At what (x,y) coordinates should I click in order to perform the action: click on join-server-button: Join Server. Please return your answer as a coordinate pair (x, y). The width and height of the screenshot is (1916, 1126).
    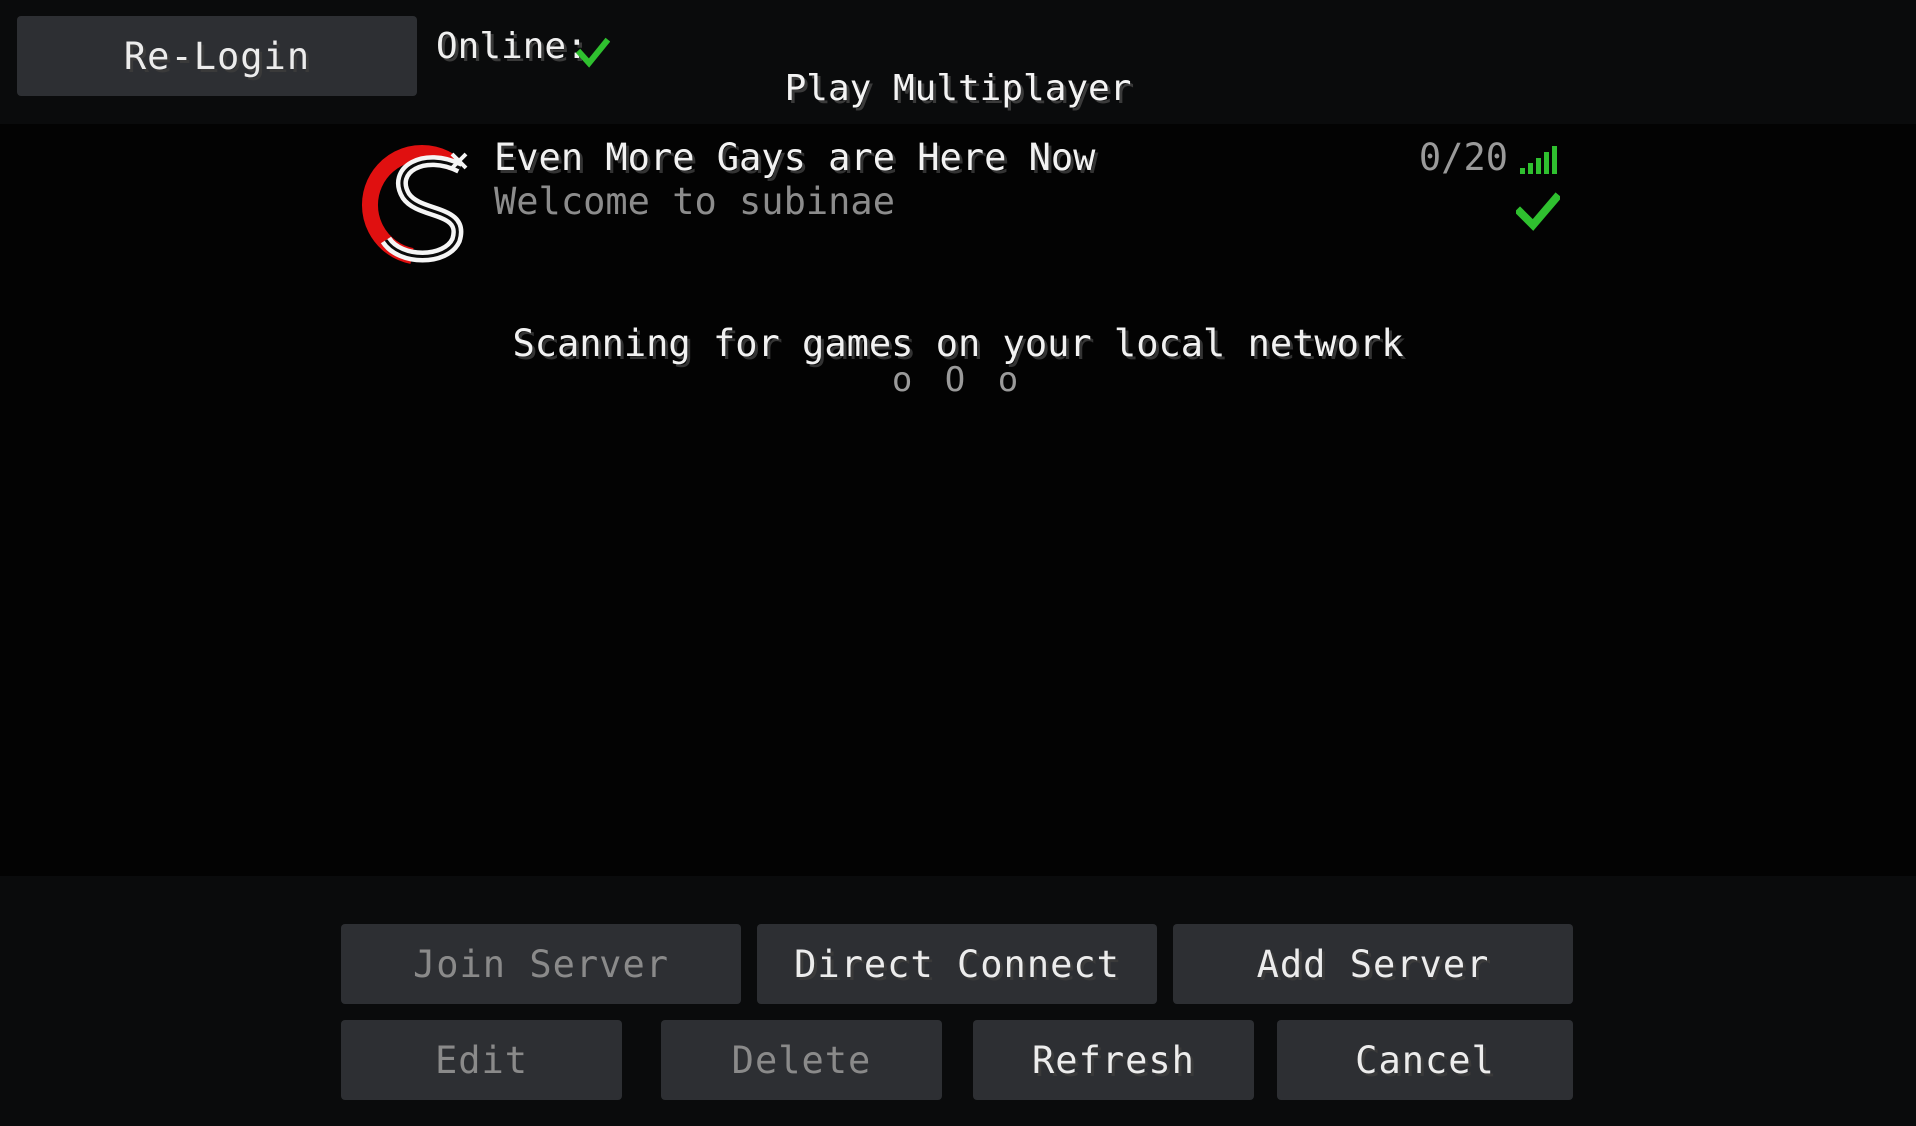
    Looking at the image, I should click on (541, 964).